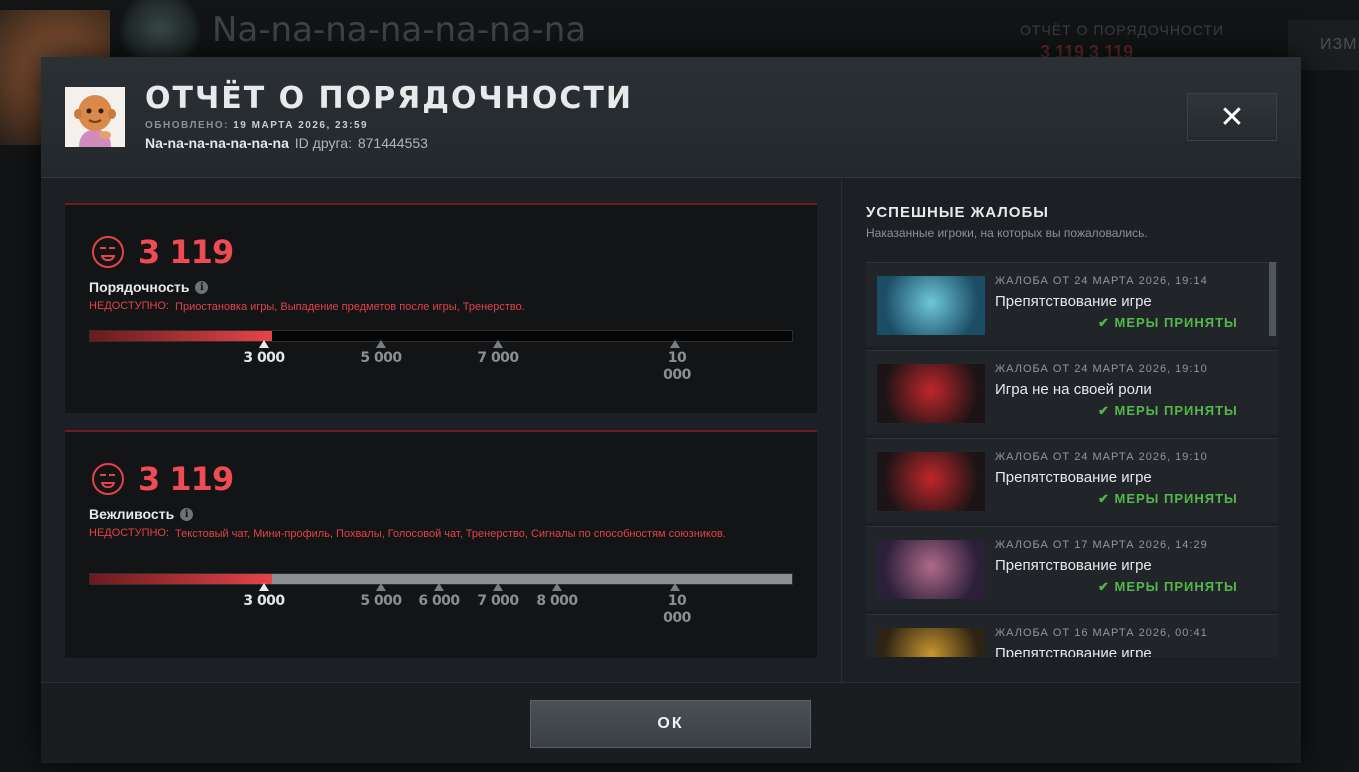 Image resolution: width=1359 pixels, height=772 pixels. Describe the element at coordinates (181, 579) in the screenshot. I see `politeness-progress-fill` at that location.